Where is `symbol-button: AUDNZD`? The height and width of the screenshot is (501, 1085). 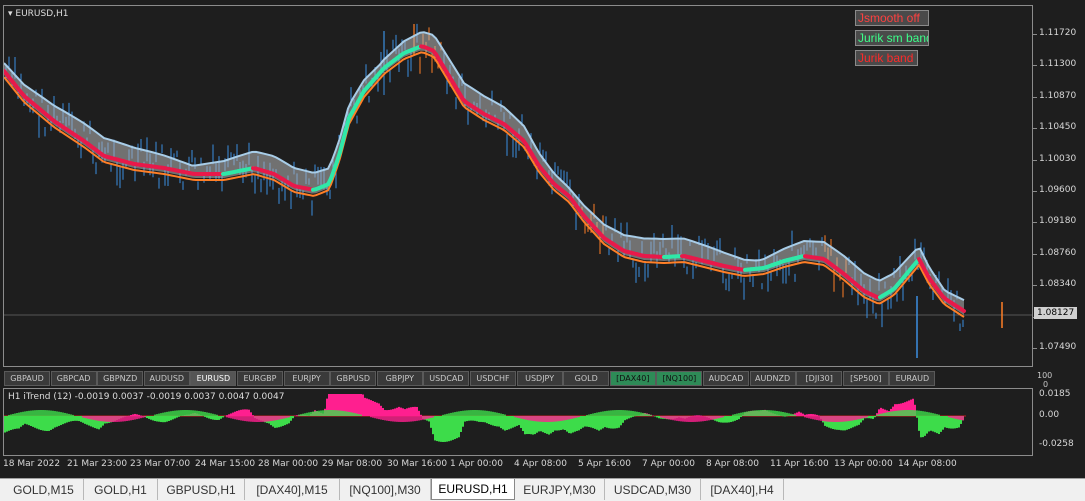
symbol-button: AUDNZD is located at coordinates (772, 378).